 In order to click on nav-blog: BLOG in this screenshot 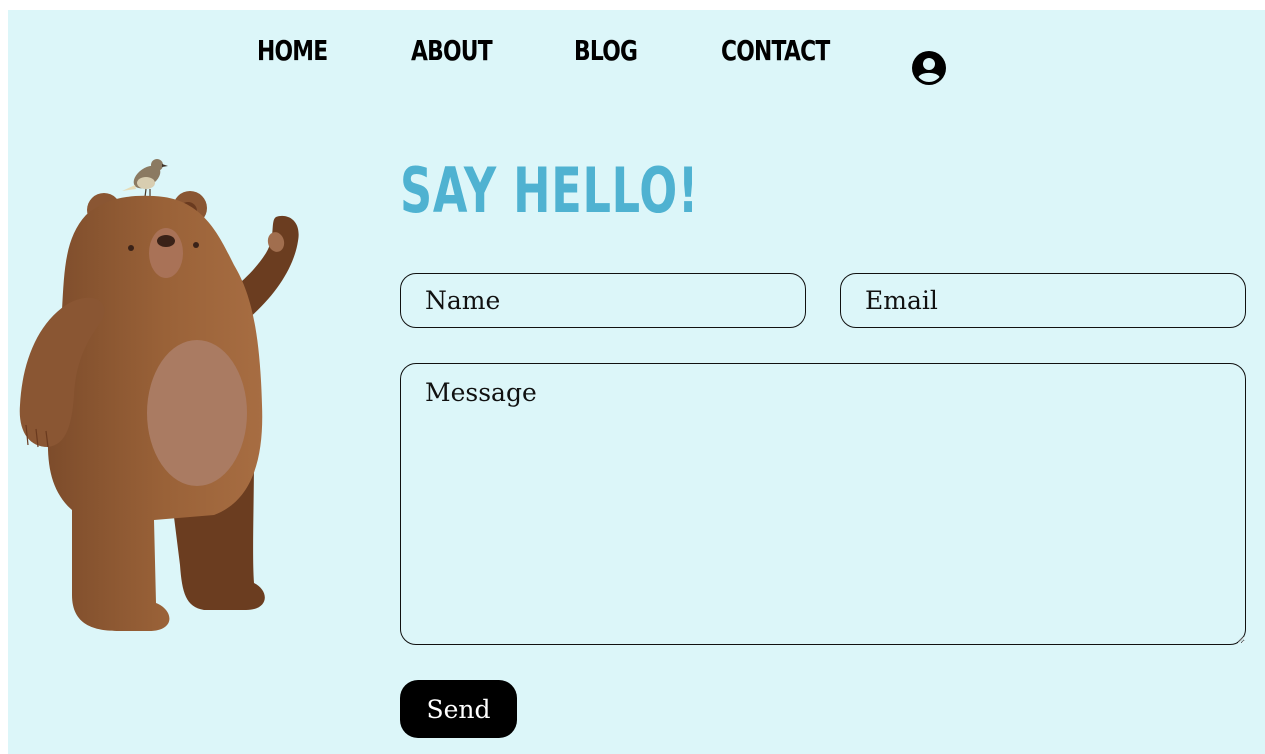, I will do `click(606, 50)`.